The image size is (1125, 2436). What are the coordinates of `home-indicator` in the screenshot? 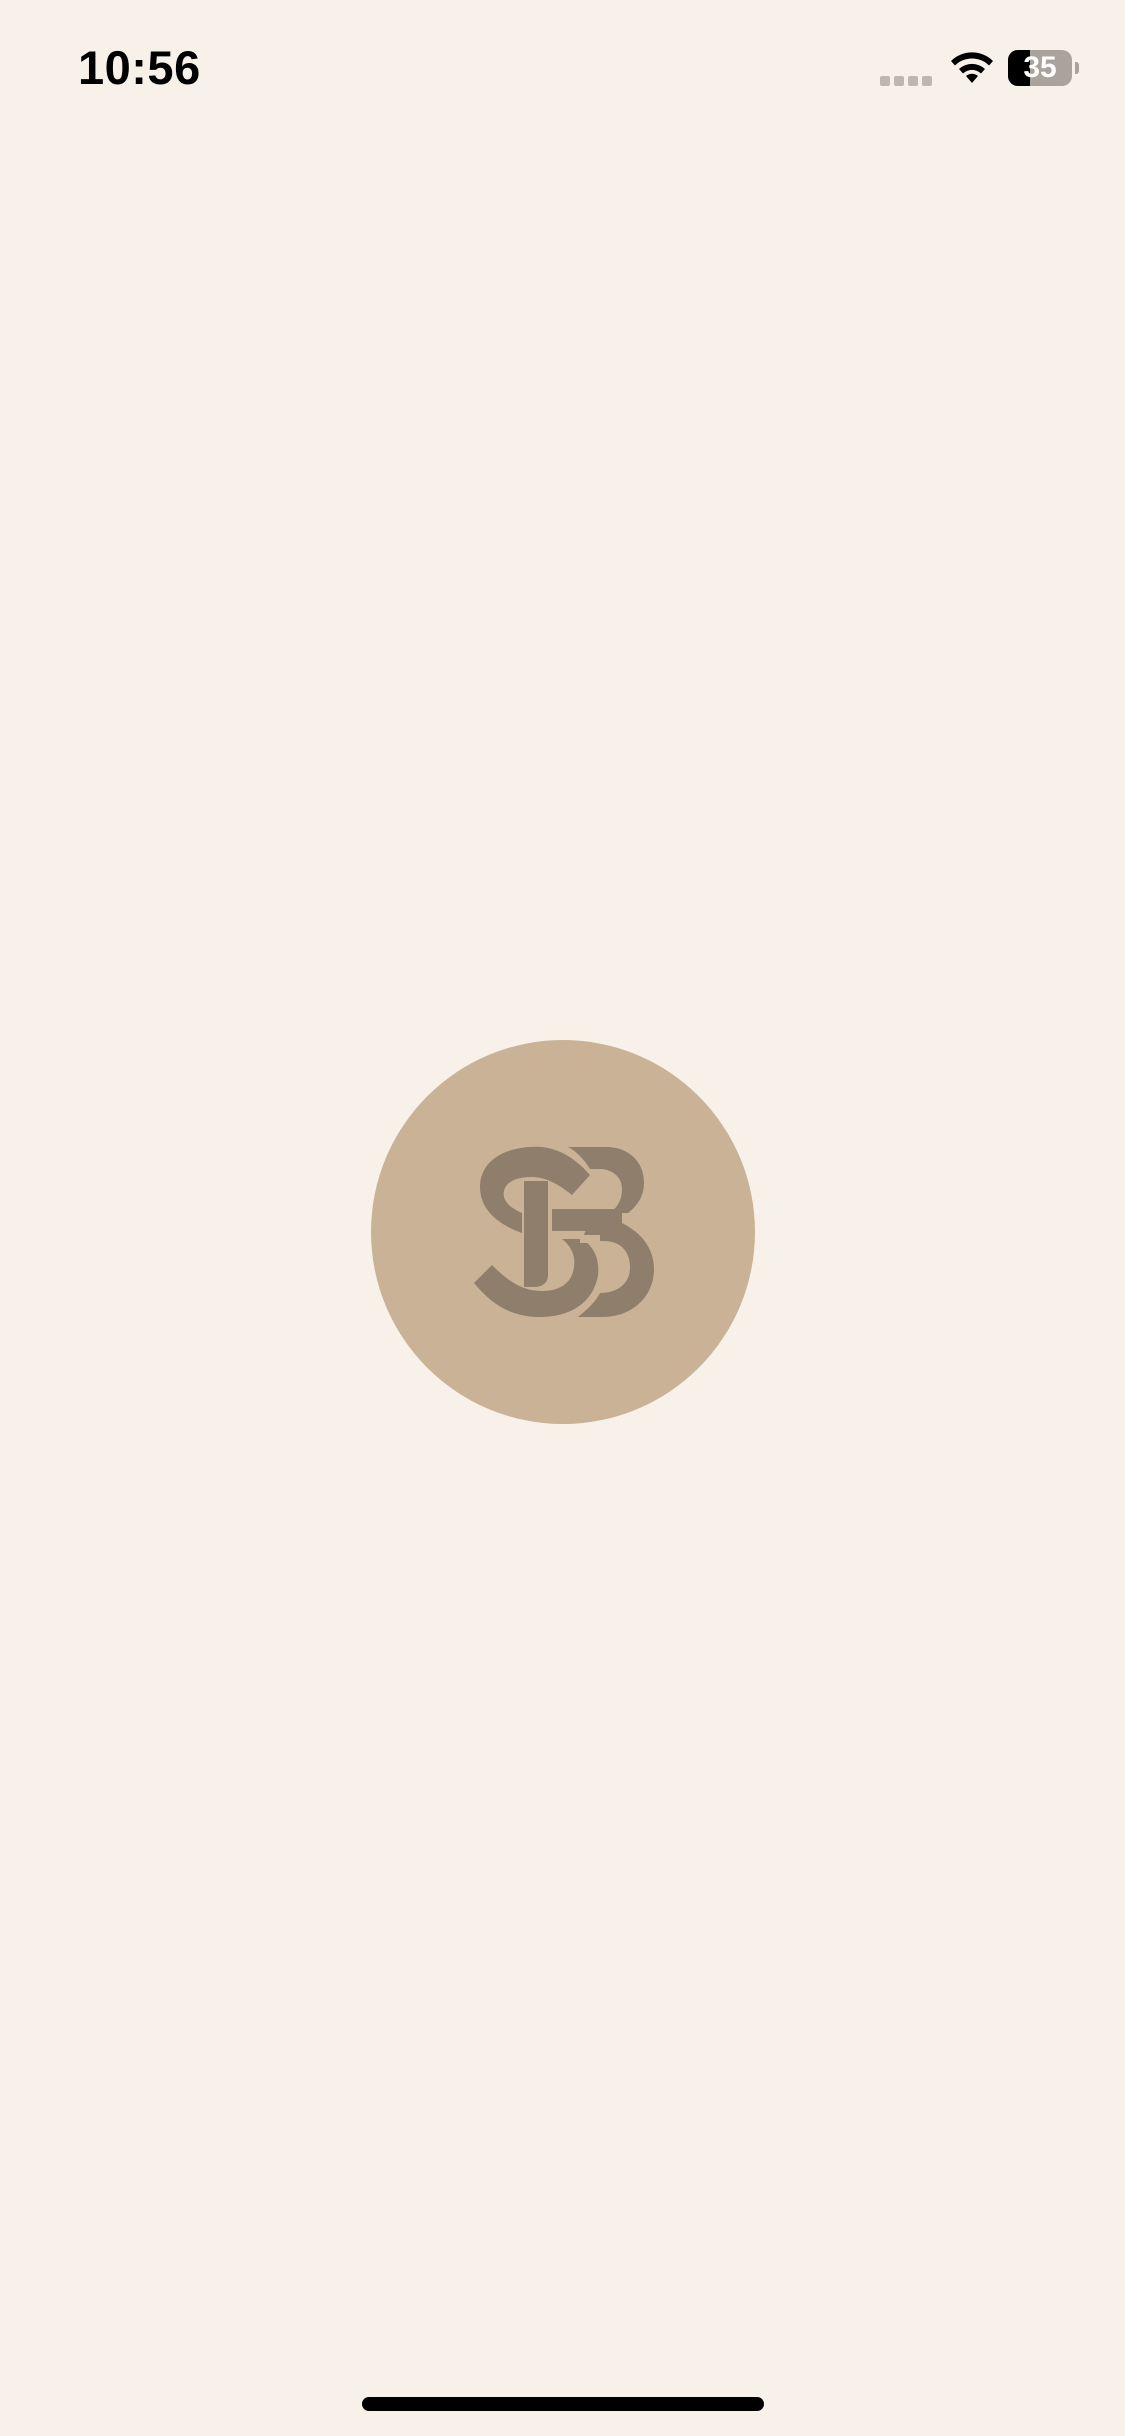 It's located at (563, 2404).